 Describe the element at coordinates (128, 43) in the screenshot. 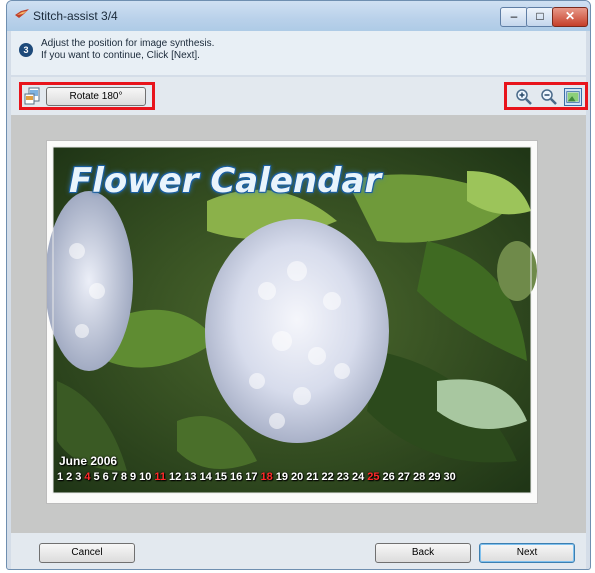

I see `instruction-text-1: Adjust the position for image synthesis.` at that location.